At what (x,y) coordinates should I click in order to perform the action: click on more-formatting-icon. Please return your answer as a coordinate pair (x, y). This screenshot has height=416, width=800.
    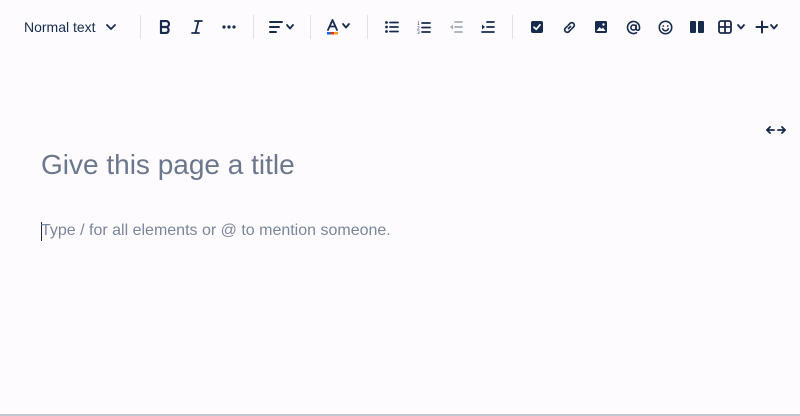
    Looking at the image, I should click on (229, 27).